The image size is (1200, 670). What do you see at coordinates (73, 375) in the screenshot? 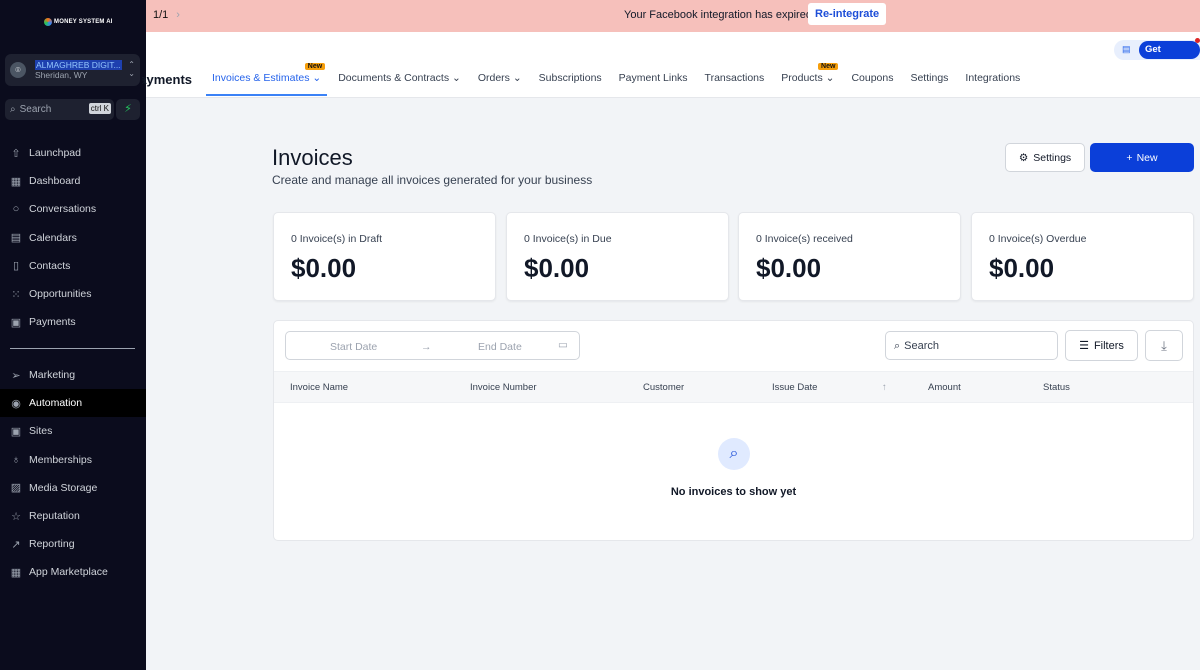
I see `sidebar-item-marketing: ➢ Marketing` at bounding box center [73, 375].